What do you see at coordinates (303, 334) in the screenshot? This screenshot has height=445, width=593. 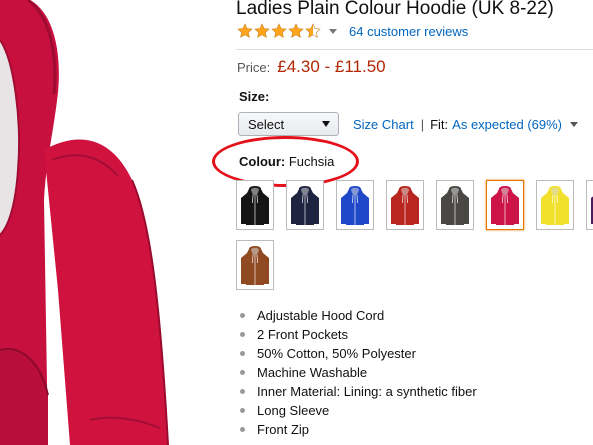 I see `feature-text: 2 Front Pockets` at bounding box center [303, 334].